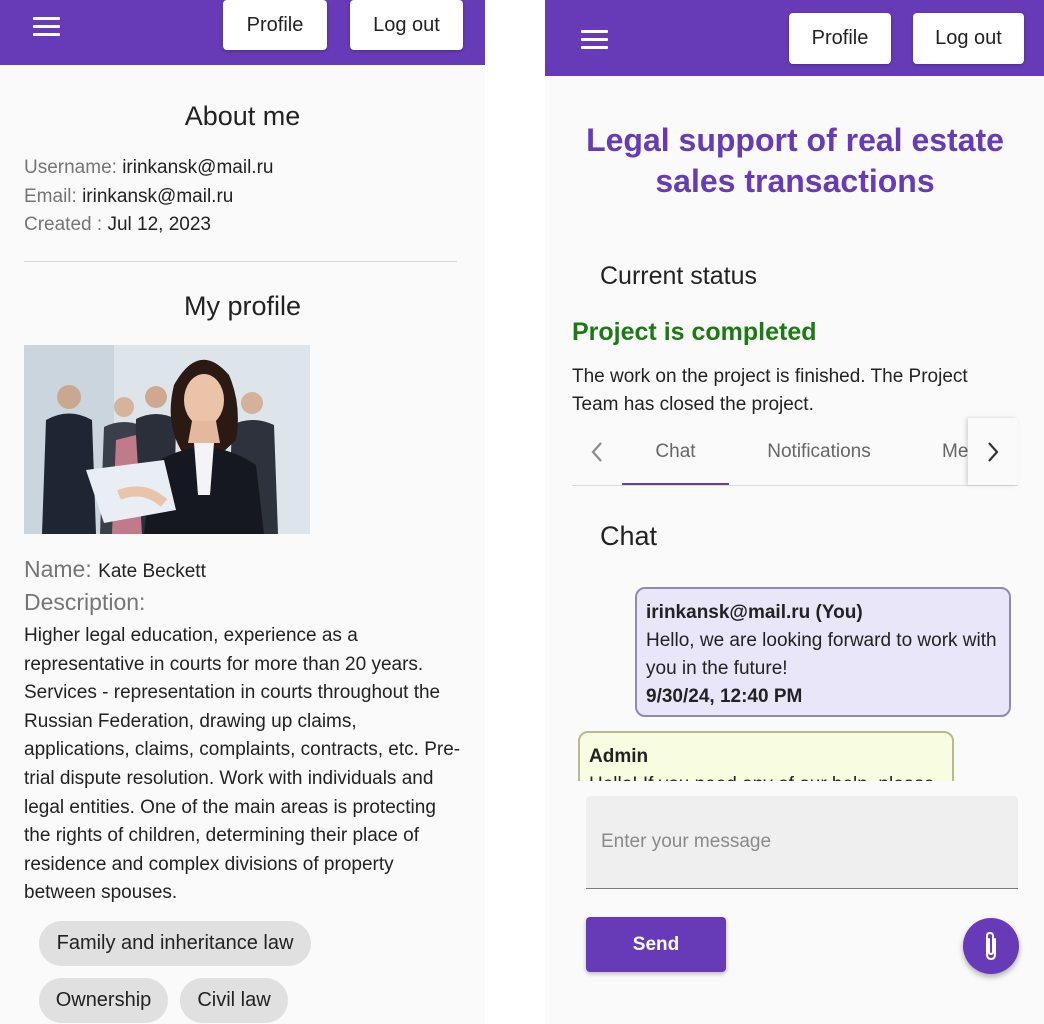 Image resolution: width=1044 pixels, height=1024 pixels. Describe the element at coordinates (656, 944) in the screenshot. I see `send-button: Send` at that location.